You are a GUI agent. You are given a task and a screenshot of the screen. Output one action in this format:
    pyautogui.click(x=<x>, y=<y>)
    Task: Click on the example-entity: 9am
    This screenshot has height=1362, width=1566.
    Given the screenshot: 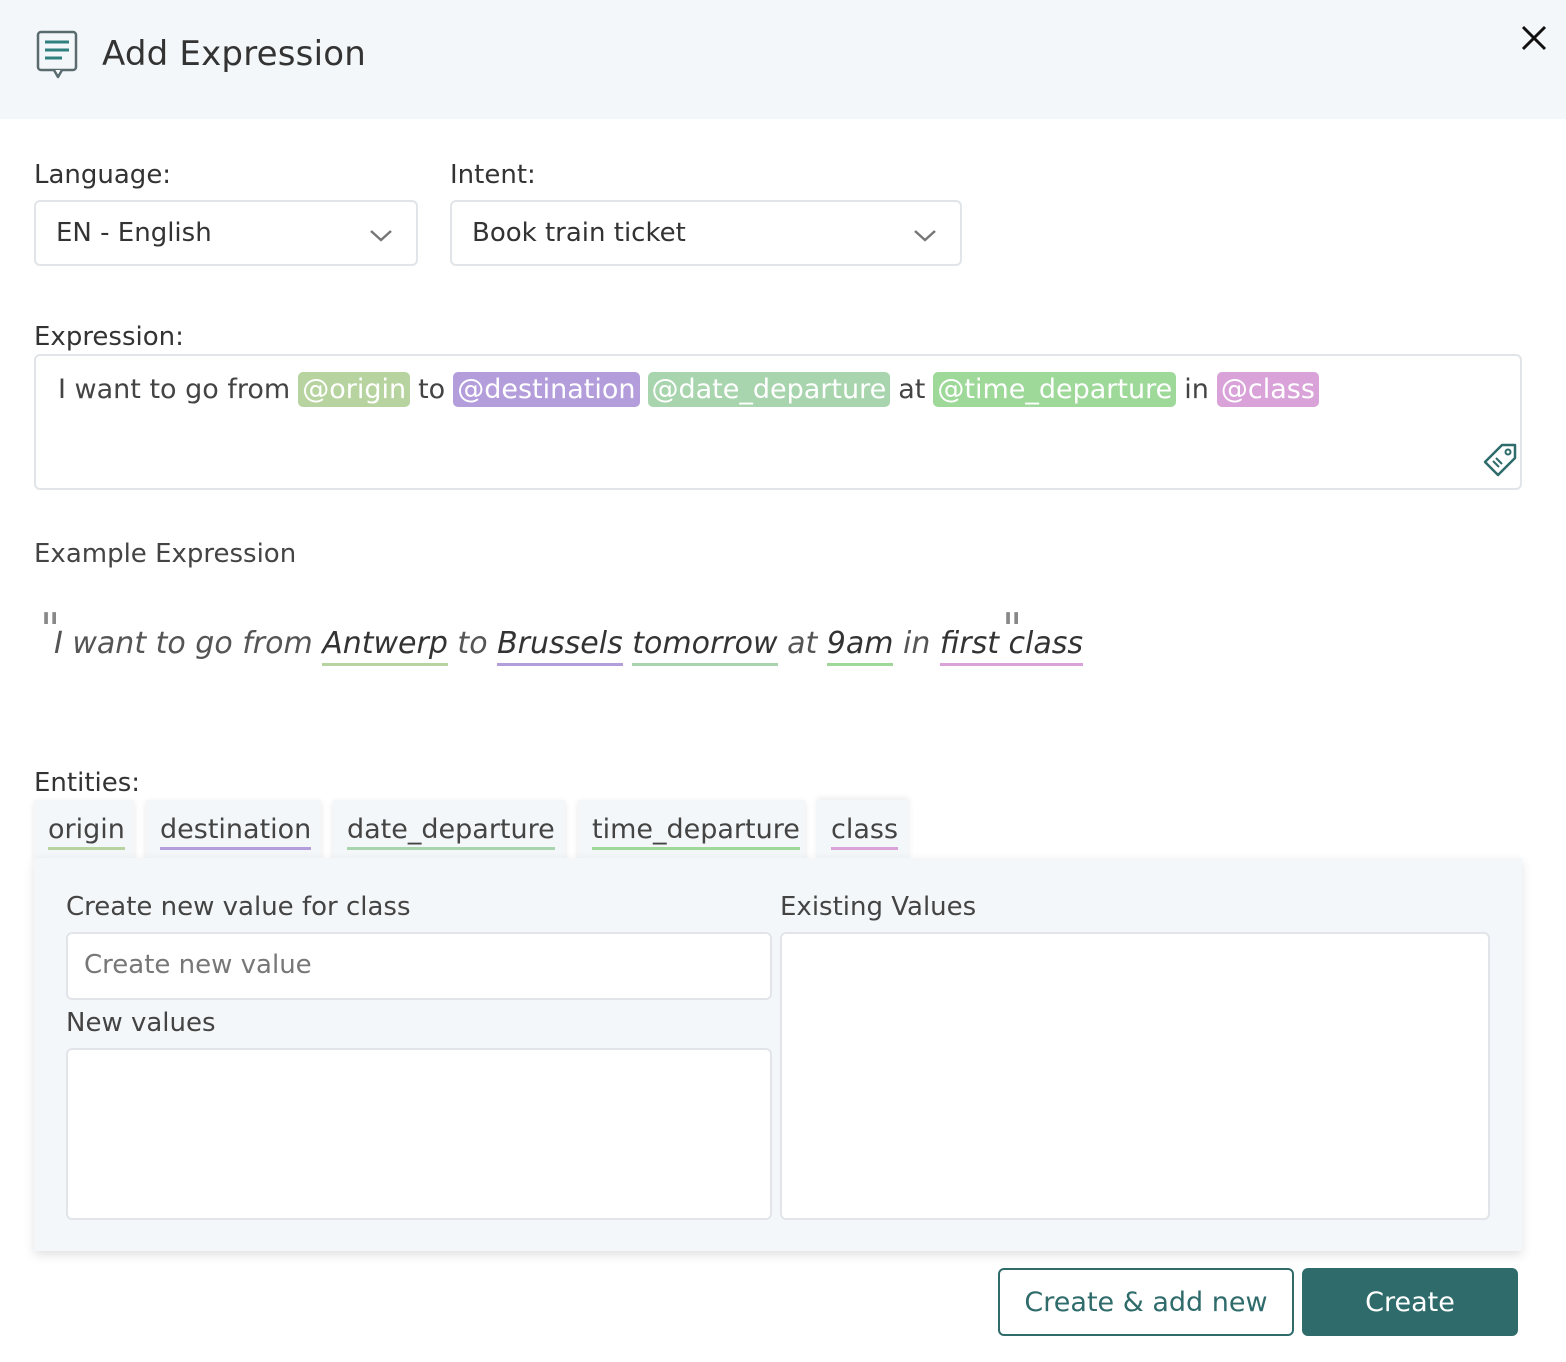 What is the action you would take?
    pyautogui.click(x=860, y=646)
    